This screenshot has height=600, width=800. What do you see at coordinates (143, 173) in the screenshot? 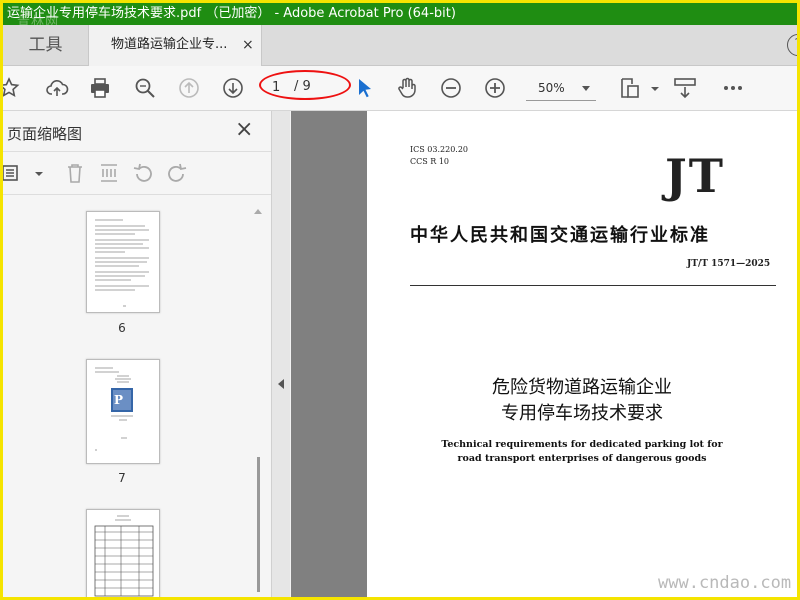
I see `rotate-left-icon` at bounding box center [143, 173].